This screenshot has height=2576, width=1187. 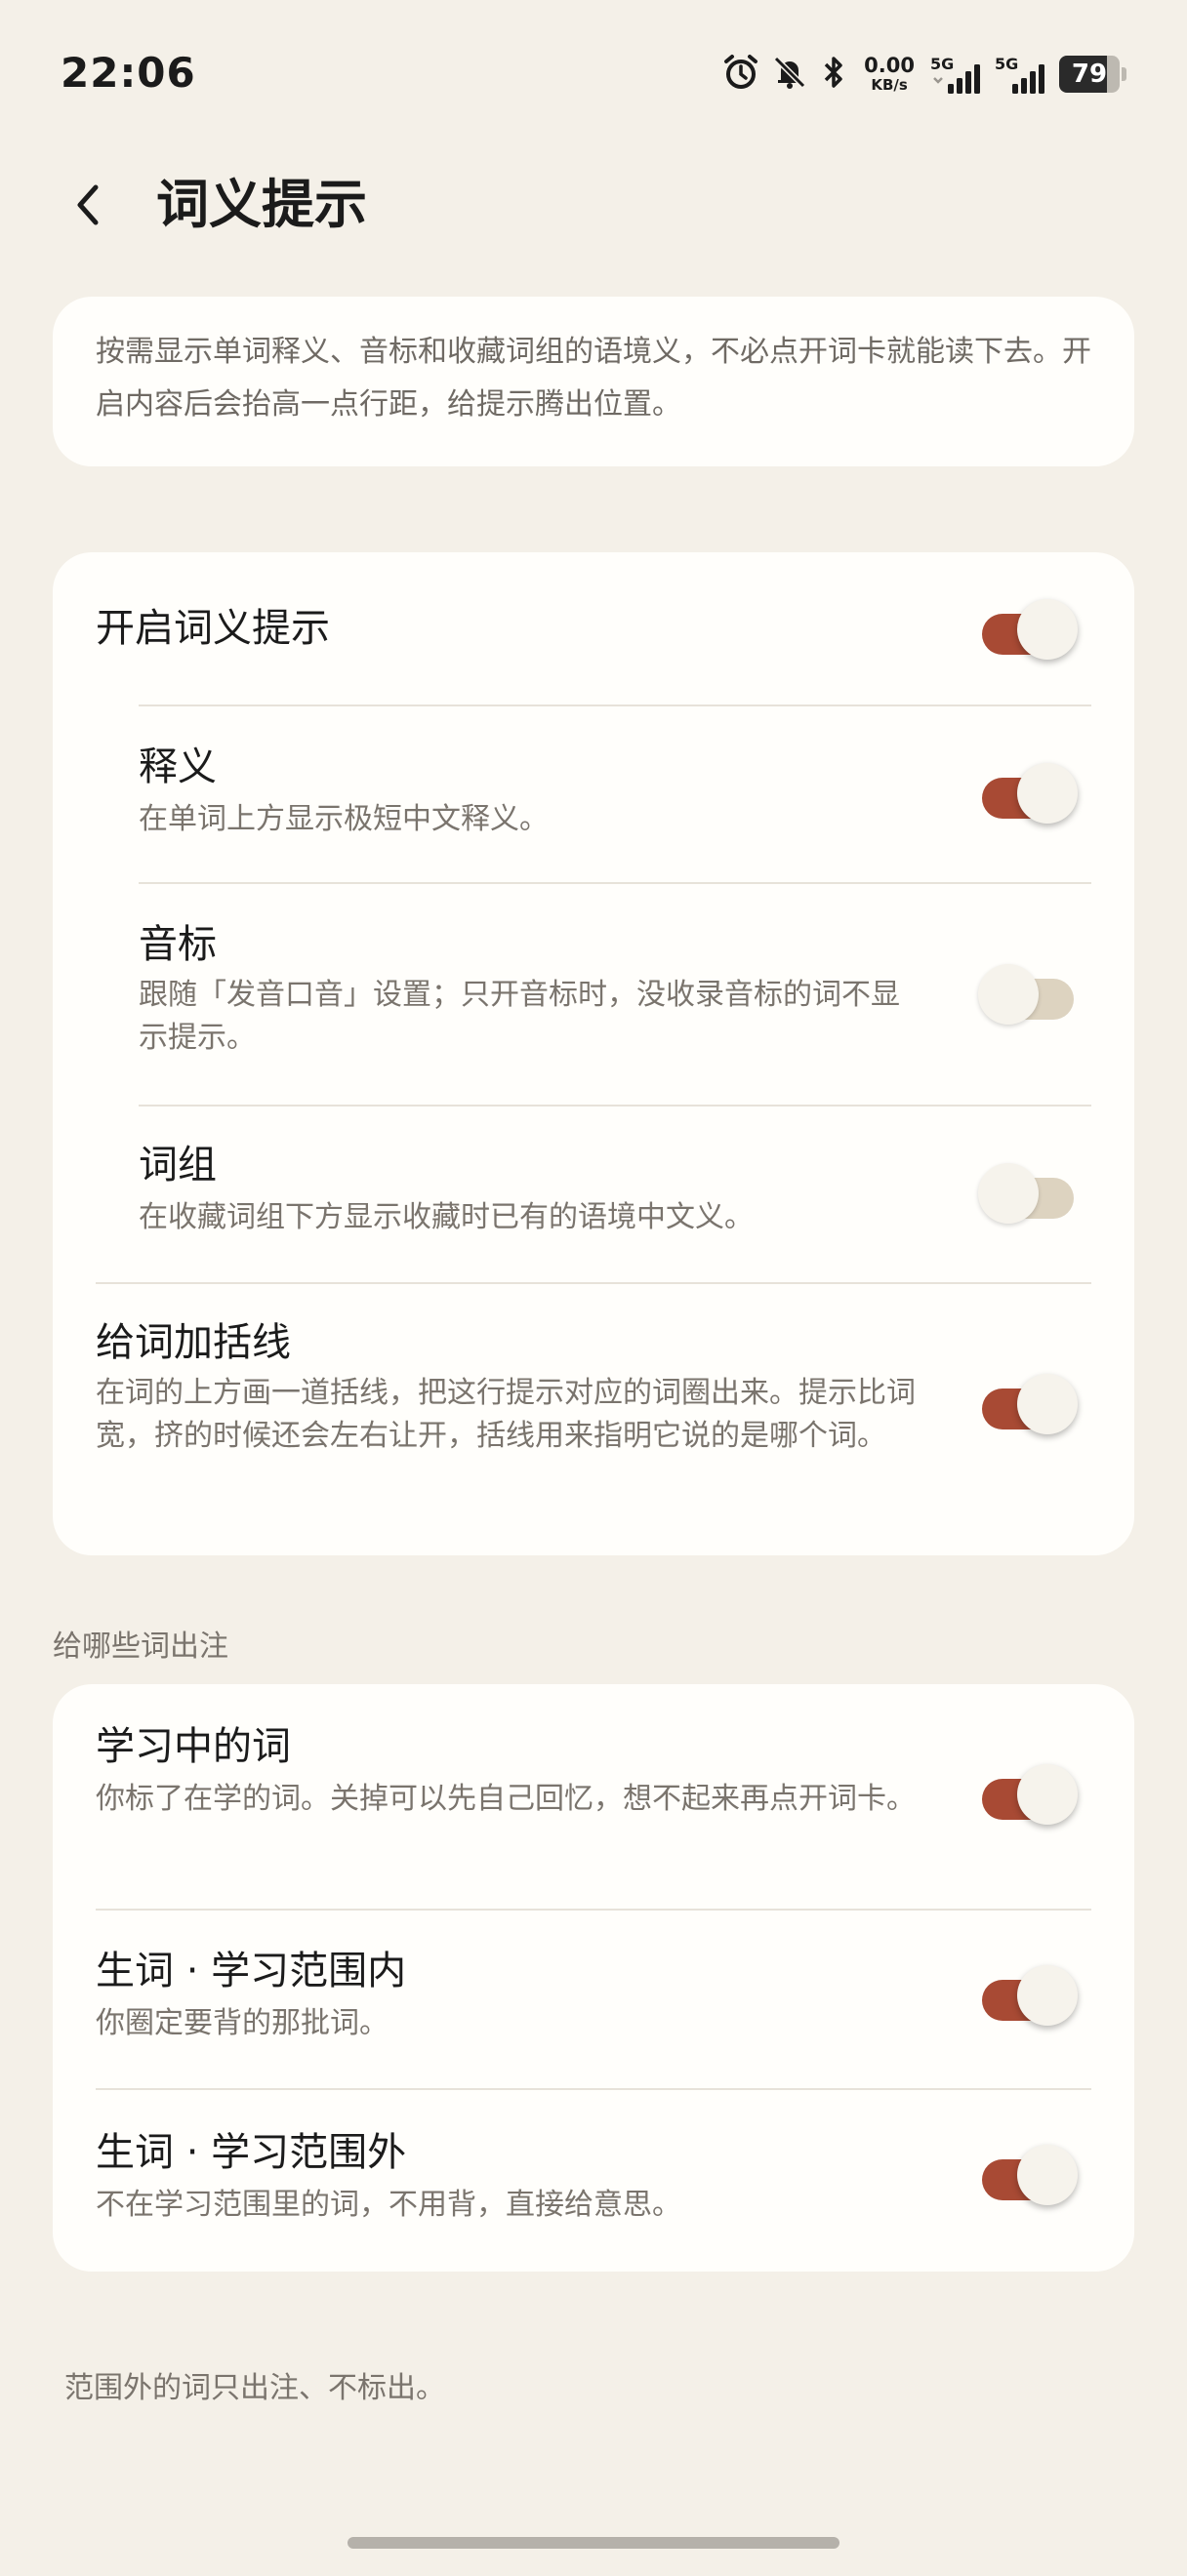 I want to click on setting-title: 给词加括线, so click(x=193, y=1342).